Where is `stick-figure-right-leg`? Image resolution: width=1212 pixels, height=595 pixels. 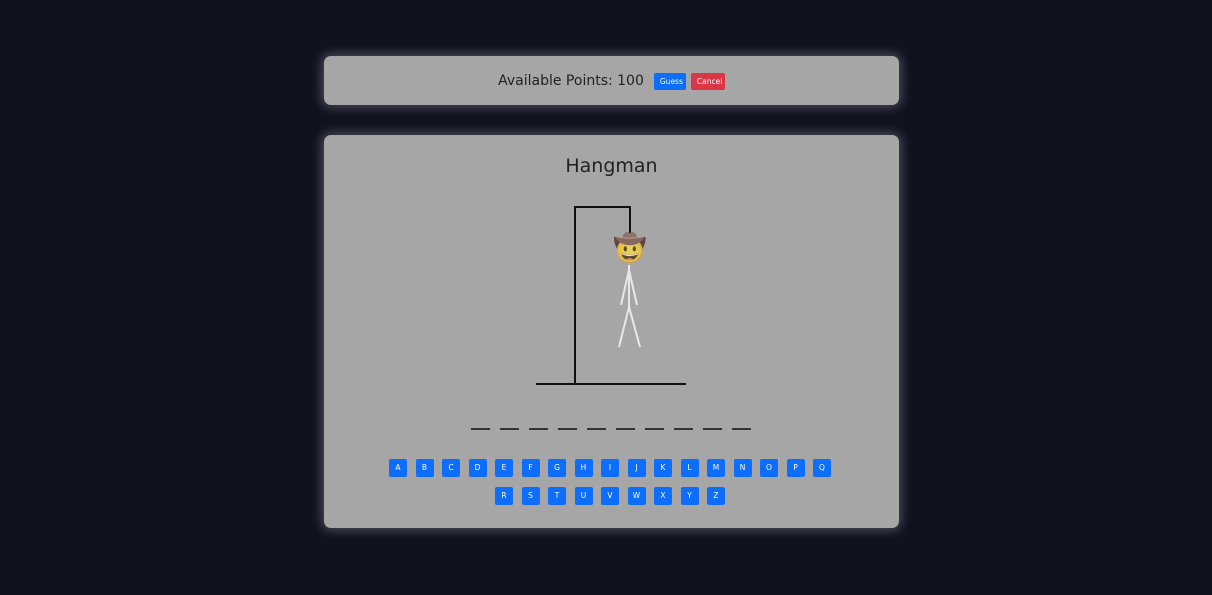
stick-figure-right-leg is located at coordinates (634, 327).